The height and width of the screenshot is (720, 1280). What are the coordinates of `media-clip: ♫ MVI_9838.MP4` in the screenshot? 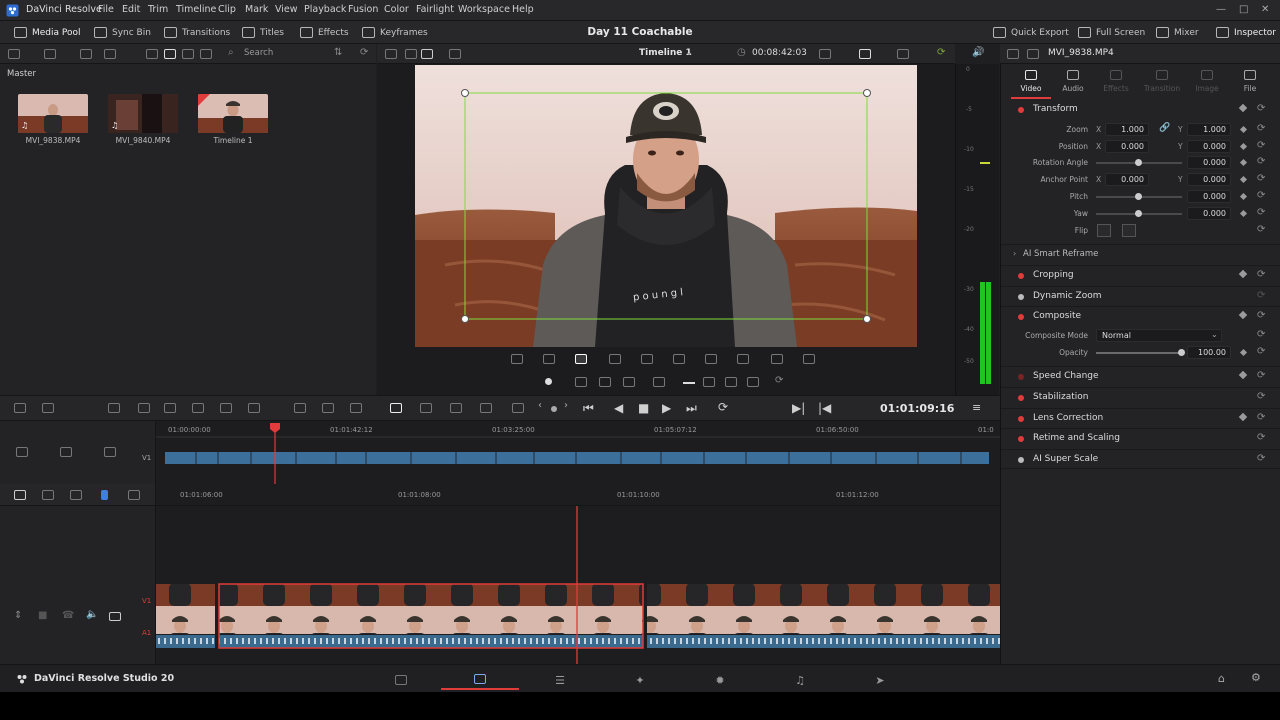 It's located at (53, 119).